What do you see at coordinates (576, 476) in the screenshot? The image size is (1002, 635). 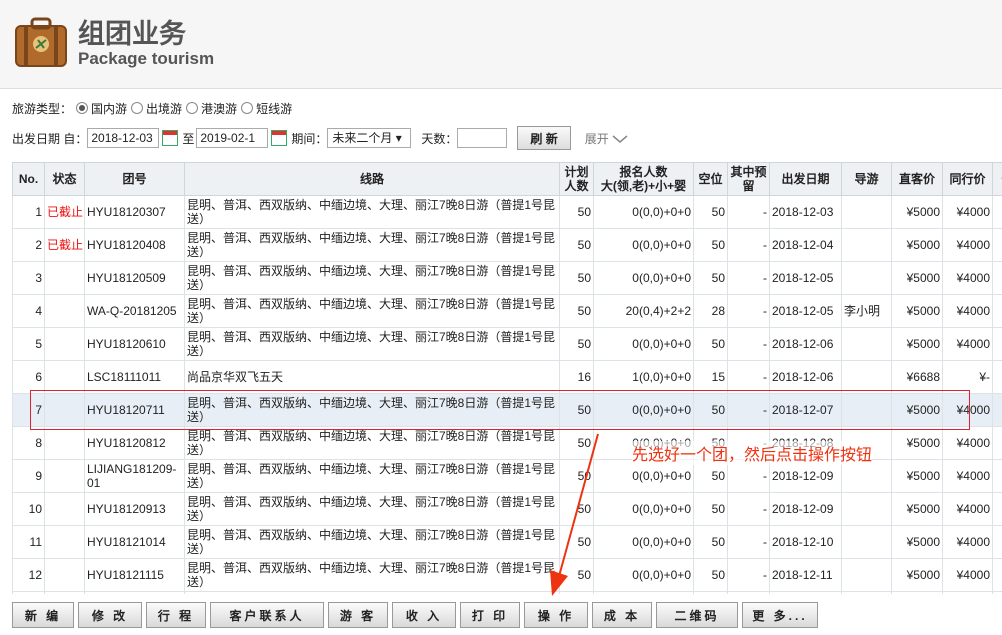 I see `cell-plan: 50` at bounding box center [576, 476].